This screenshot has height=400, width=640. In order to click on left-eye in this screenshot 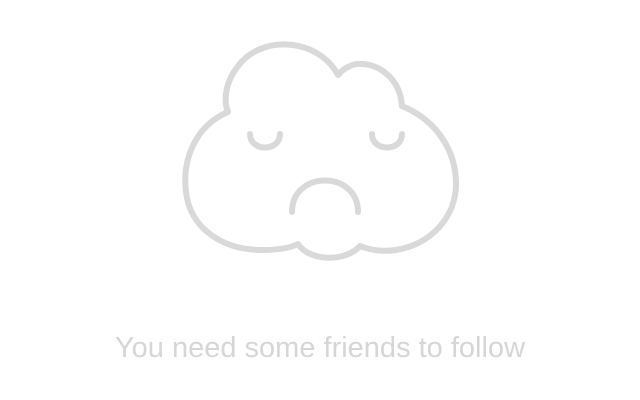, I will do `click(265, 141)`.